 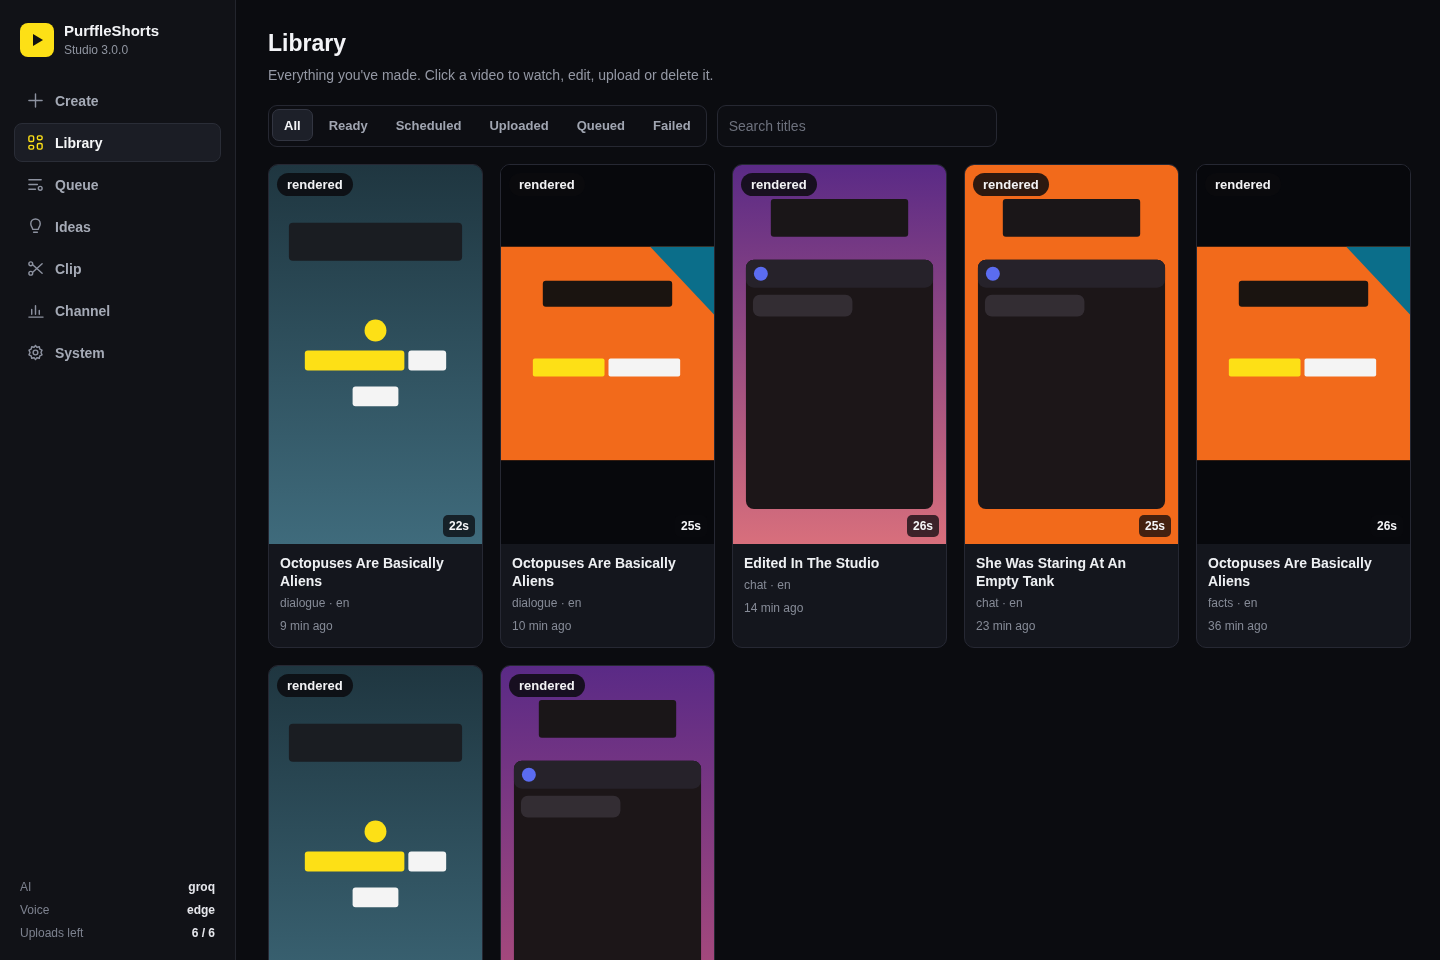 I want to click on app-version: Studio 3.0.0, so click(x=97, y=50).